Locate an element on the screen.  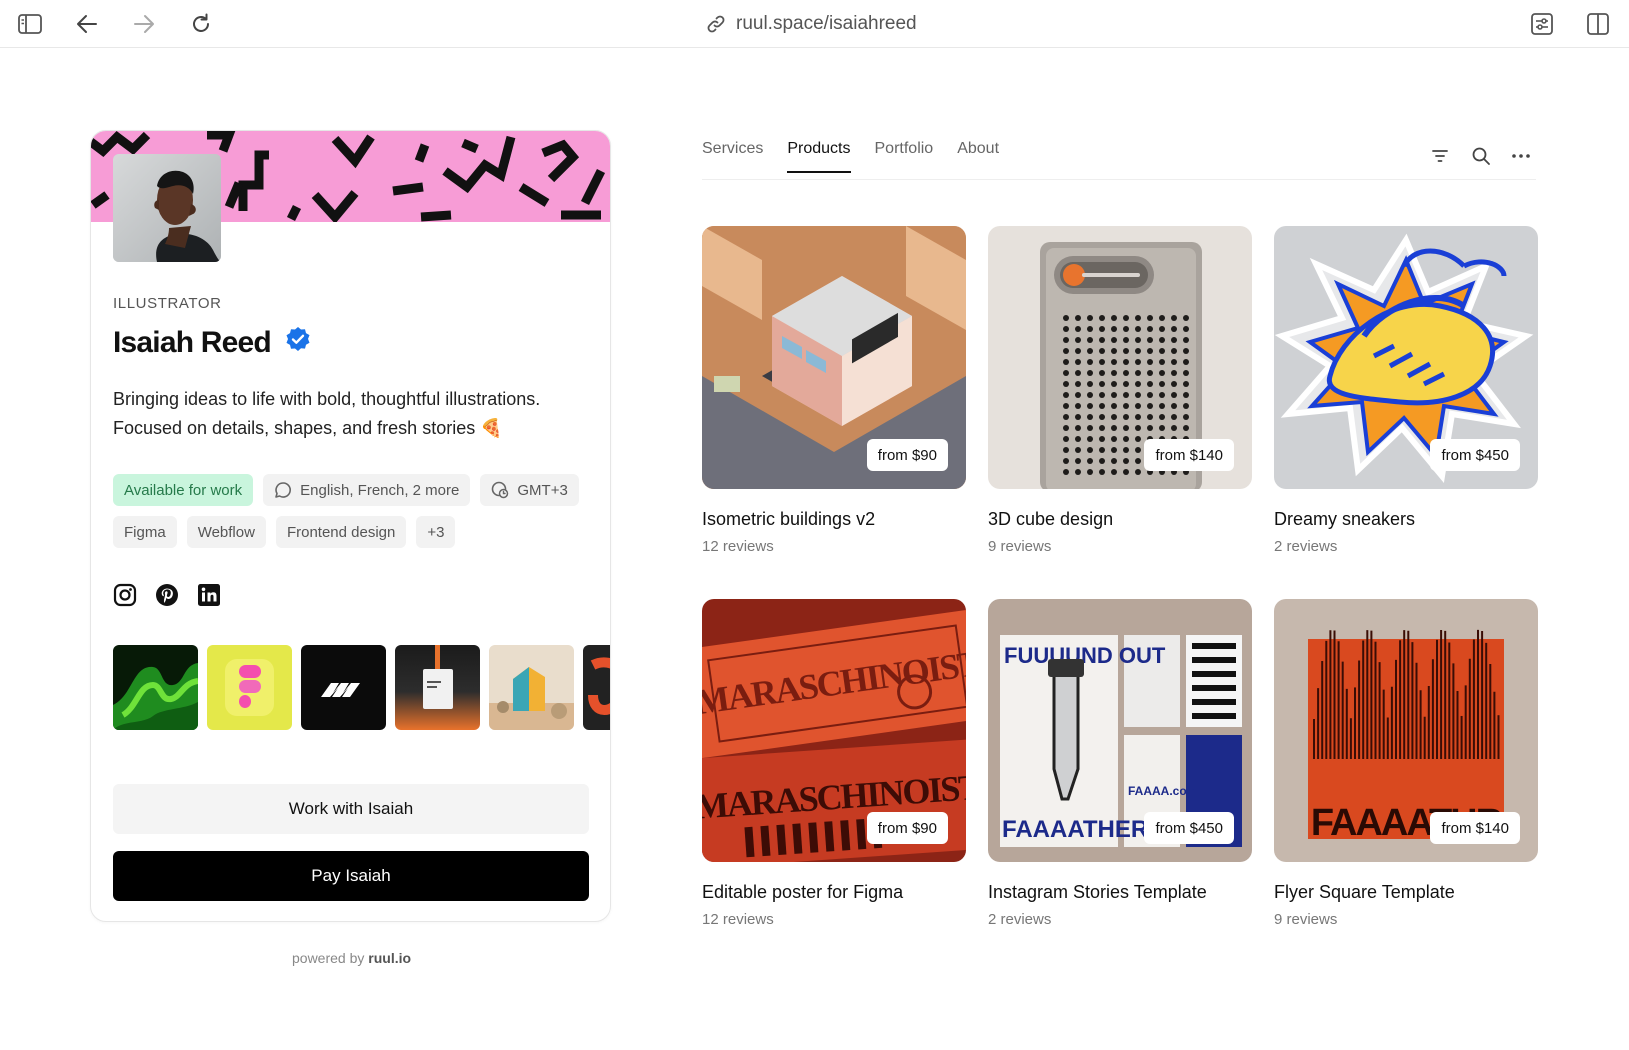
product-card: from $140 3D cube design 9 reviews is located at coordinates (1120, 390).